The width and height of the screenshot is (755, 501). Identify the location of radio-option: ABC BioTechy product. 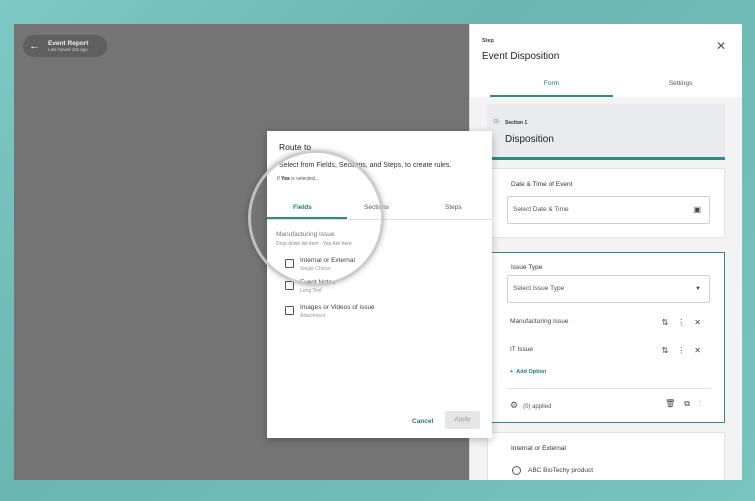
(552, 470).